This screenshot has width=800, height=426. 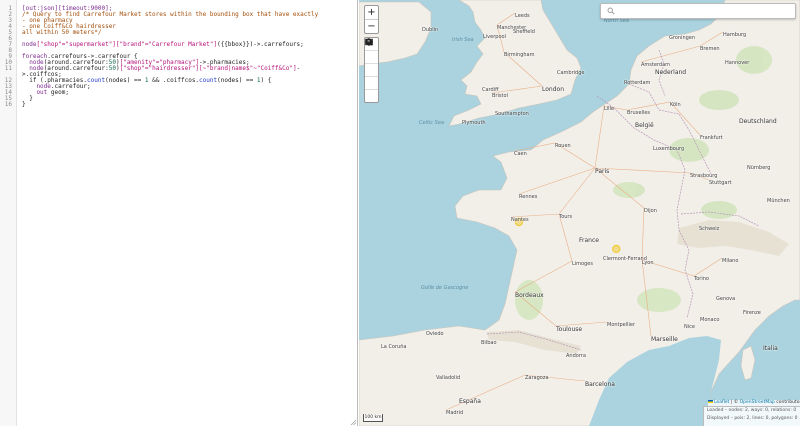 I want to click on code-line: all within 50 meters*/, so click(x=61, y=33).